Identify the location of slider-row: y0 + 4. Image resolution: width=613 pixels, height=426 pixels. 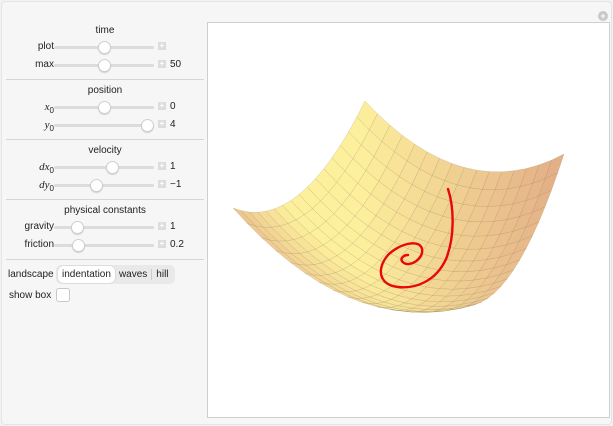
(105, 125).